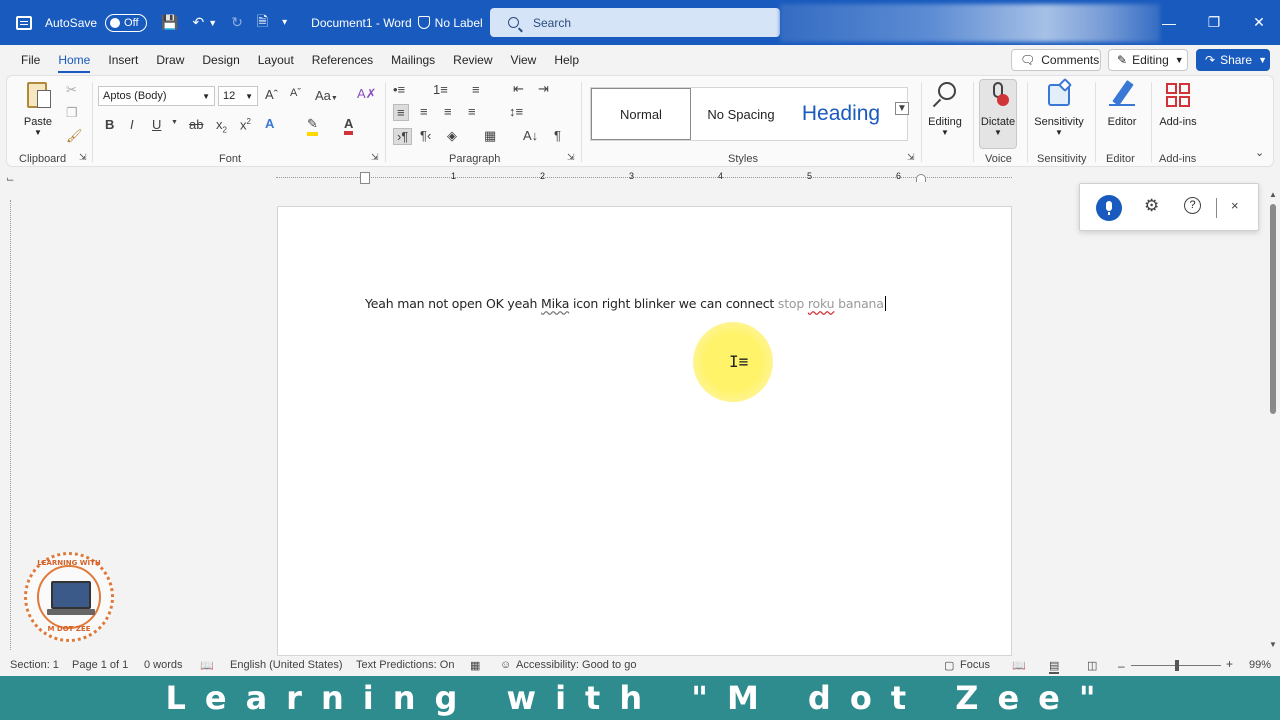 The image size is (1280, 720). I want to click on dictate-button: Dictate ▼, so click(998, 108).